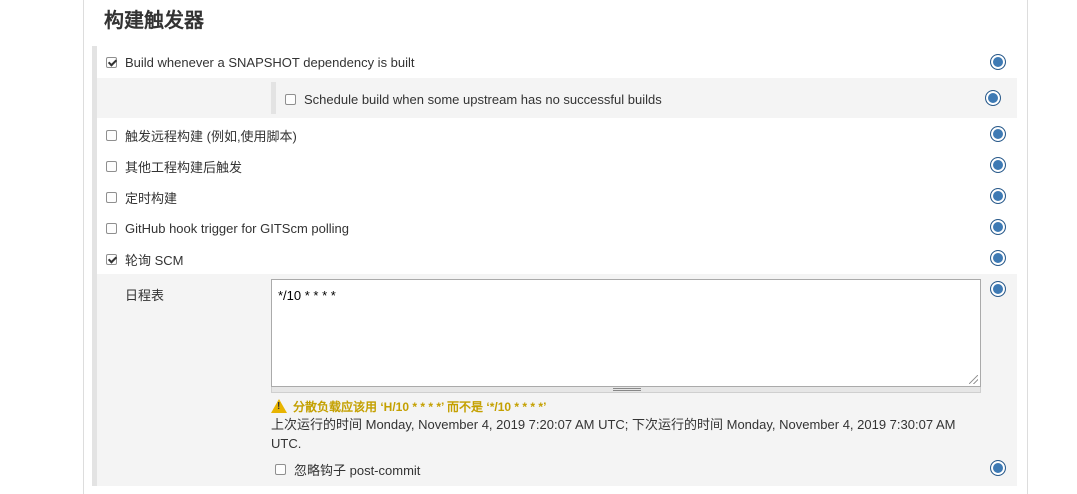 This screenshot has height=494, width=1077. I want to click on schedule-label: 日程表, so click(145, 295).